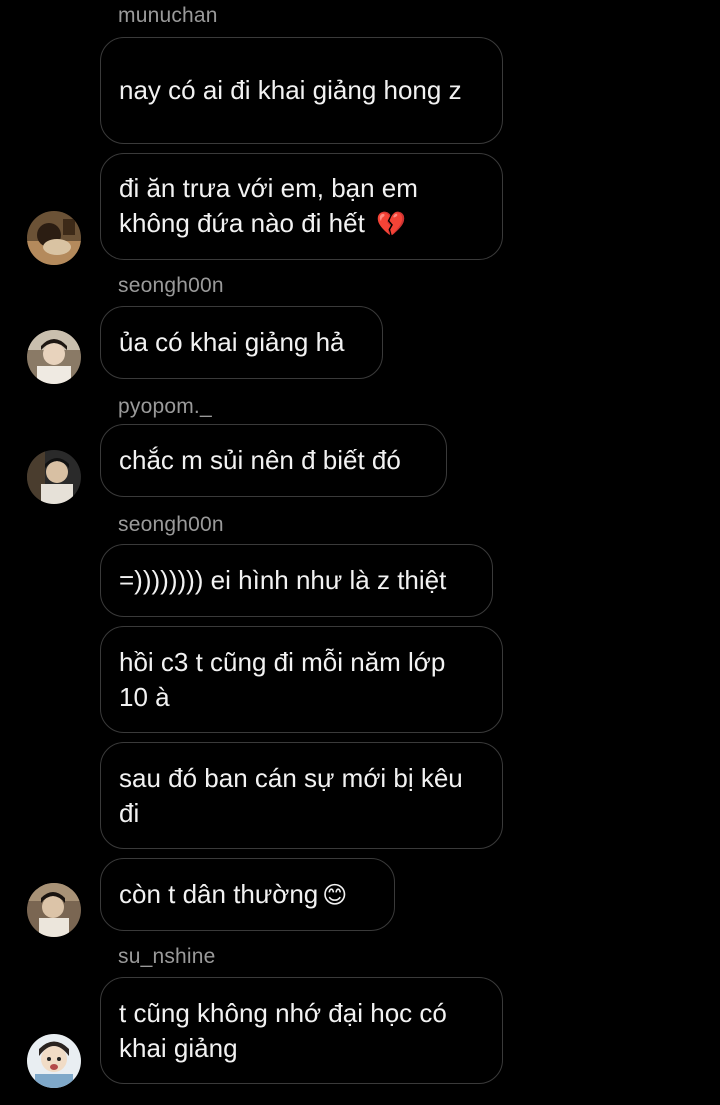  What do you see at coordinates (283, 1030) in the screenshot?
I see `message-text: t cũng không nhớ đại học có khai giảng` at bounding box center [283, 1030].